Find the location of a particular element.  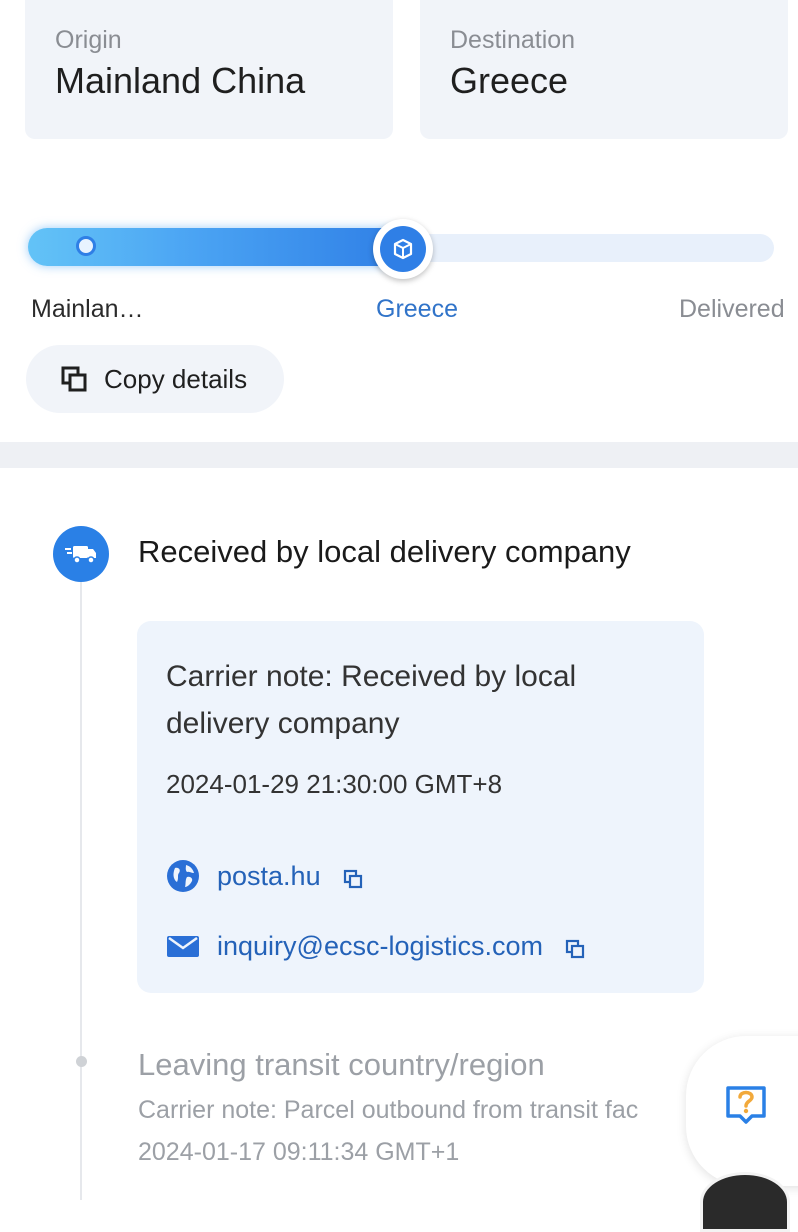

copy-details-button: Copy details is located at coordinates (155, 379).